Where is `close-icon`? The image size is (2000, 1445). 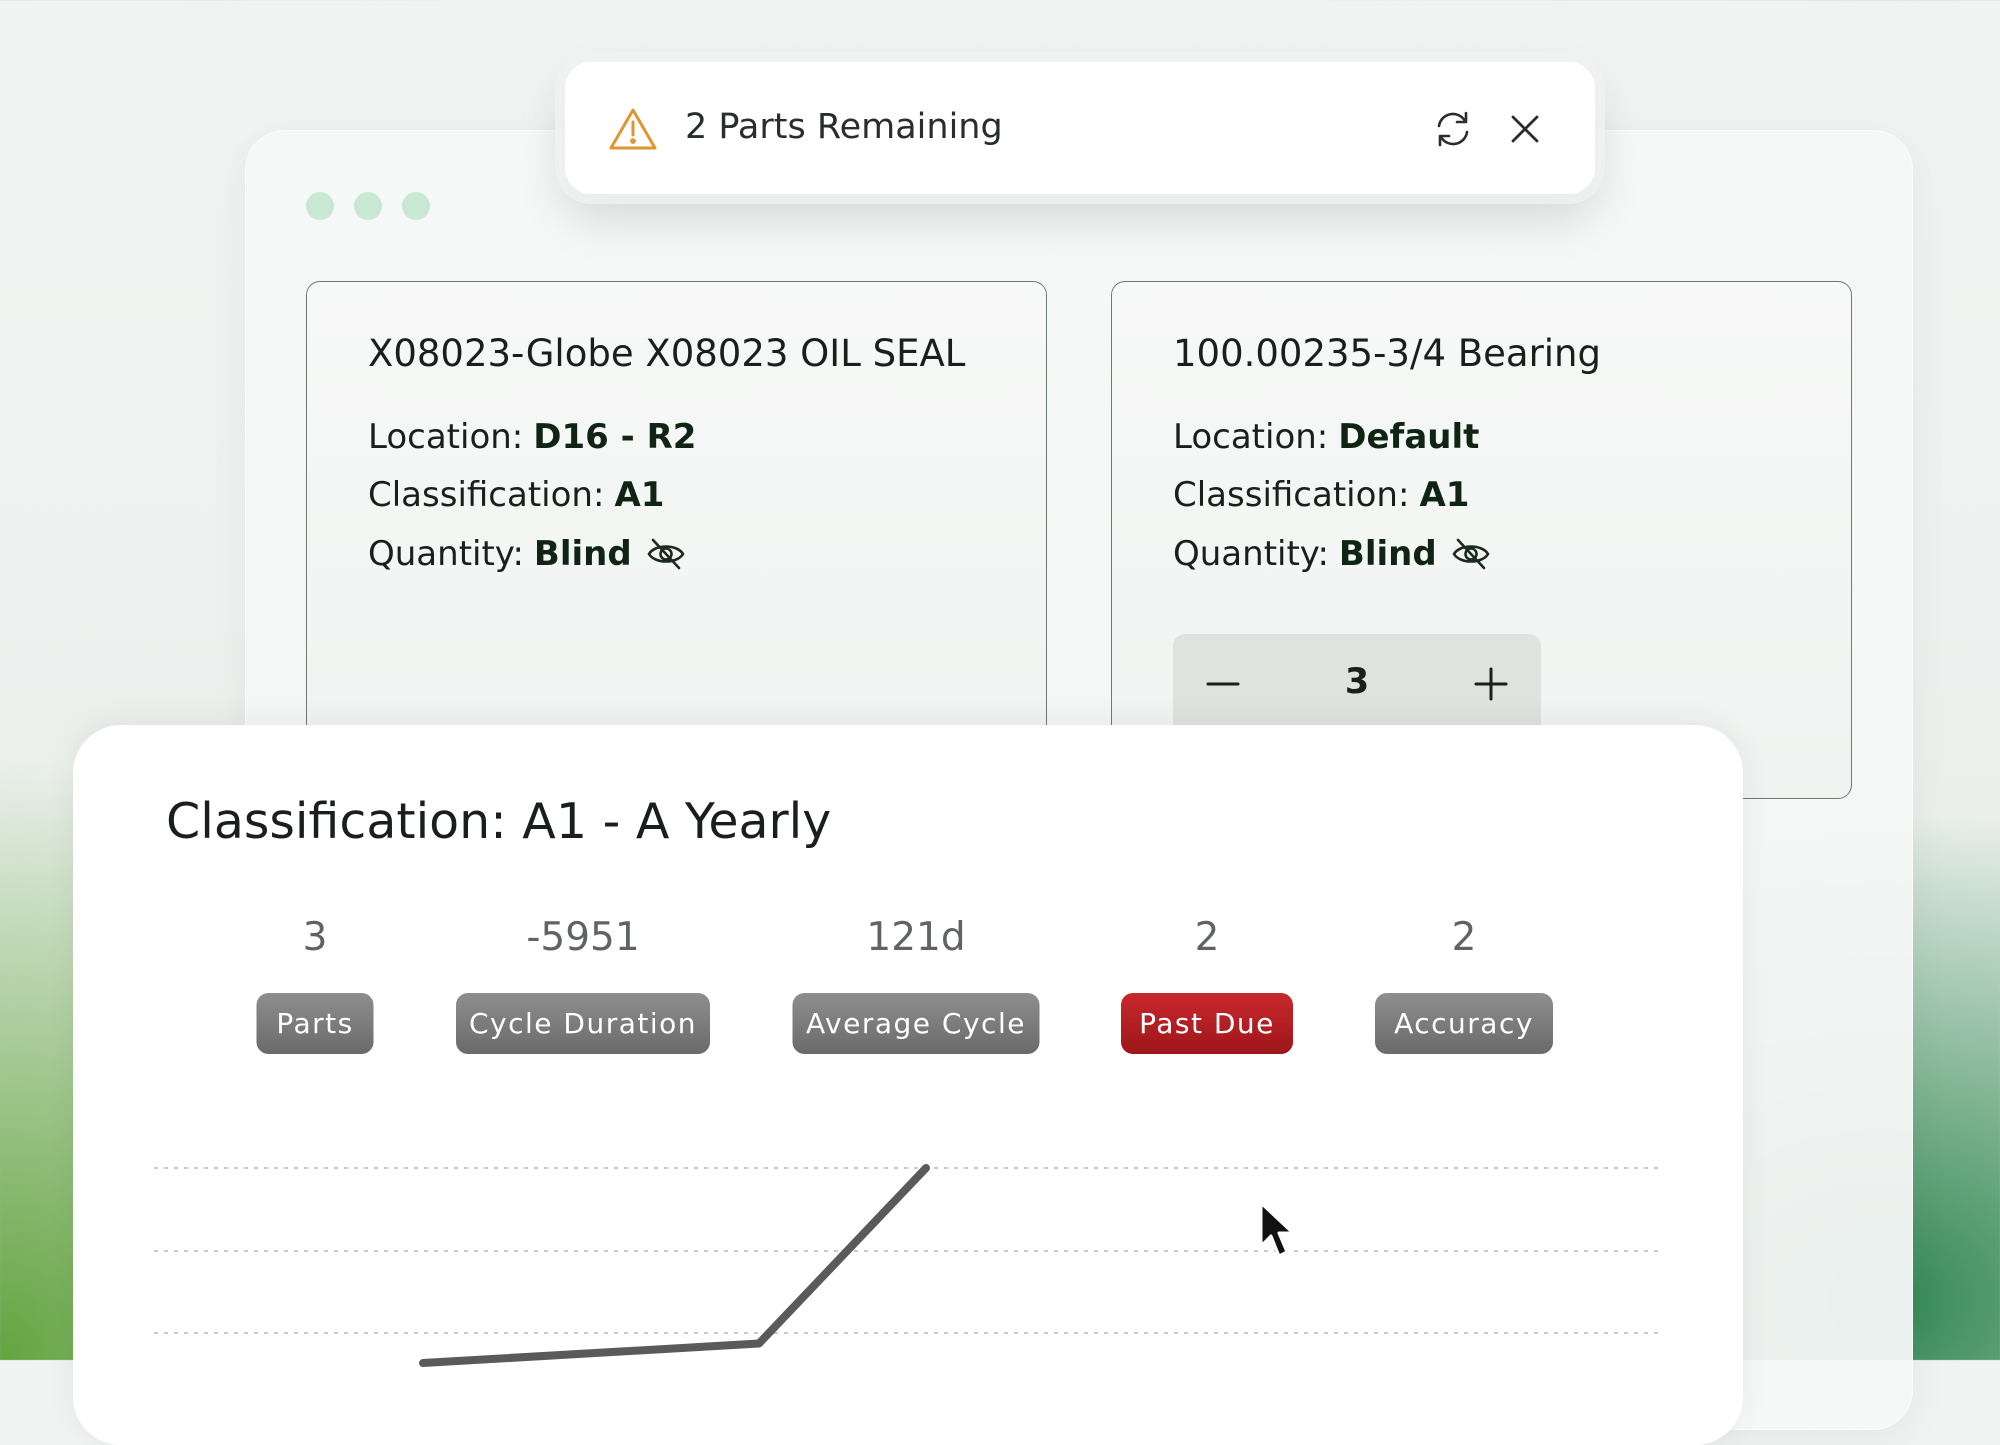 close-icon is located at coordinates (1525, 129).